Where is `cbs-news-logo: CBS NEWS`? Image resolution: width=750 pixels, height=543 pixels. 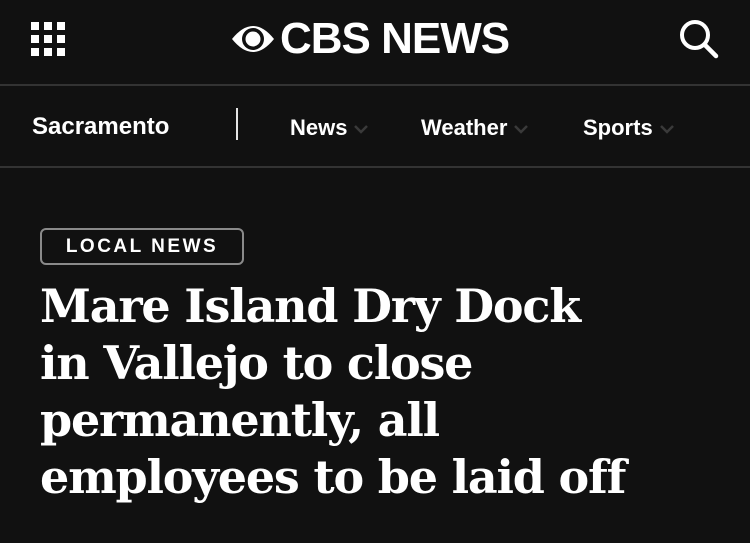
cbs-news-logo: CBS NEWS is located at coordinates (370, 39).